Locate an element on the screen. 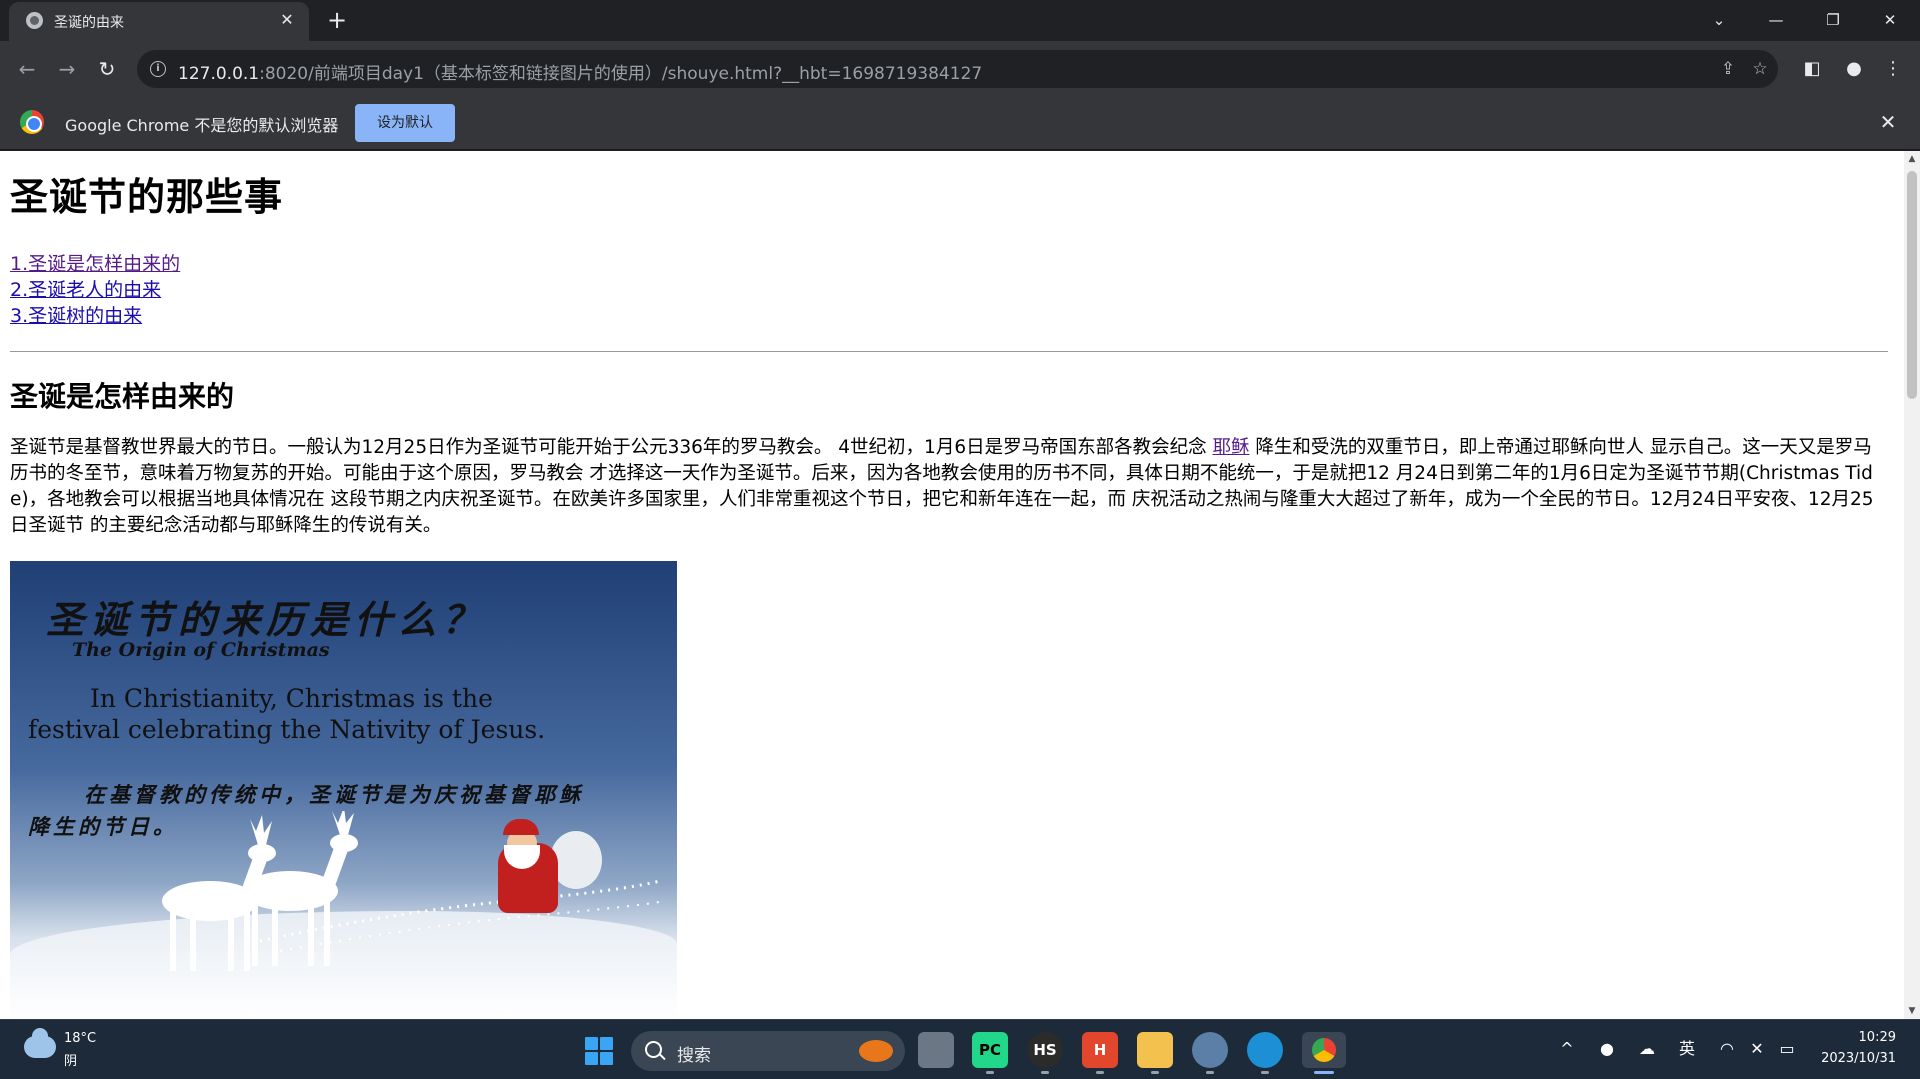  forward-arrow-icon: → is located at coordinates (67, 69).